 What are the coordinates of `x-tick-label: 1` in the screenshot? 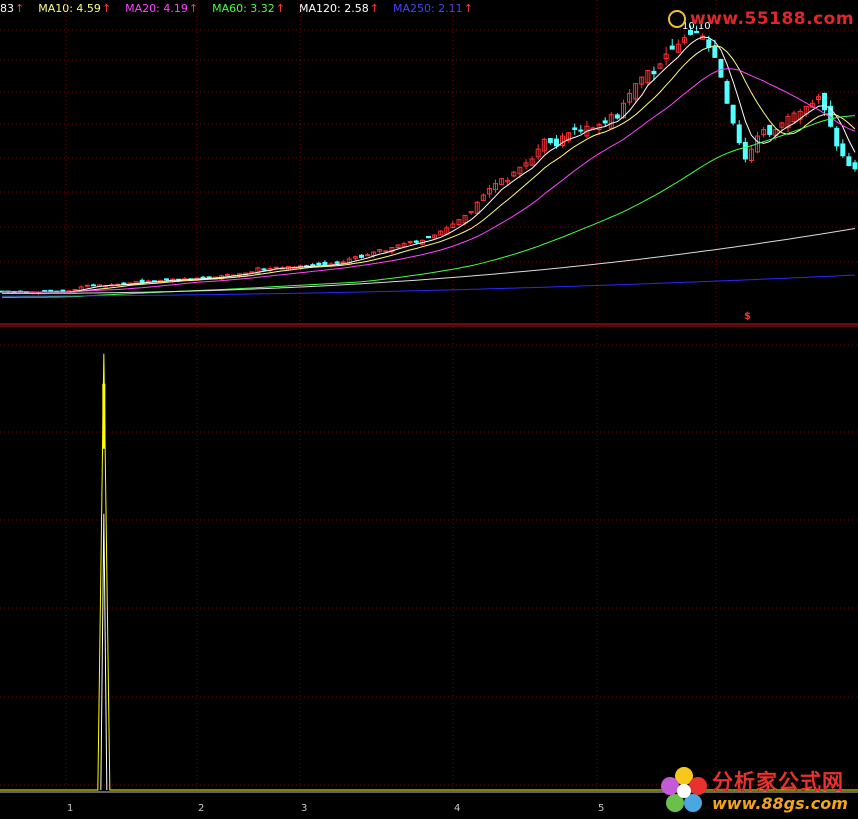 It's located at (70, 808).